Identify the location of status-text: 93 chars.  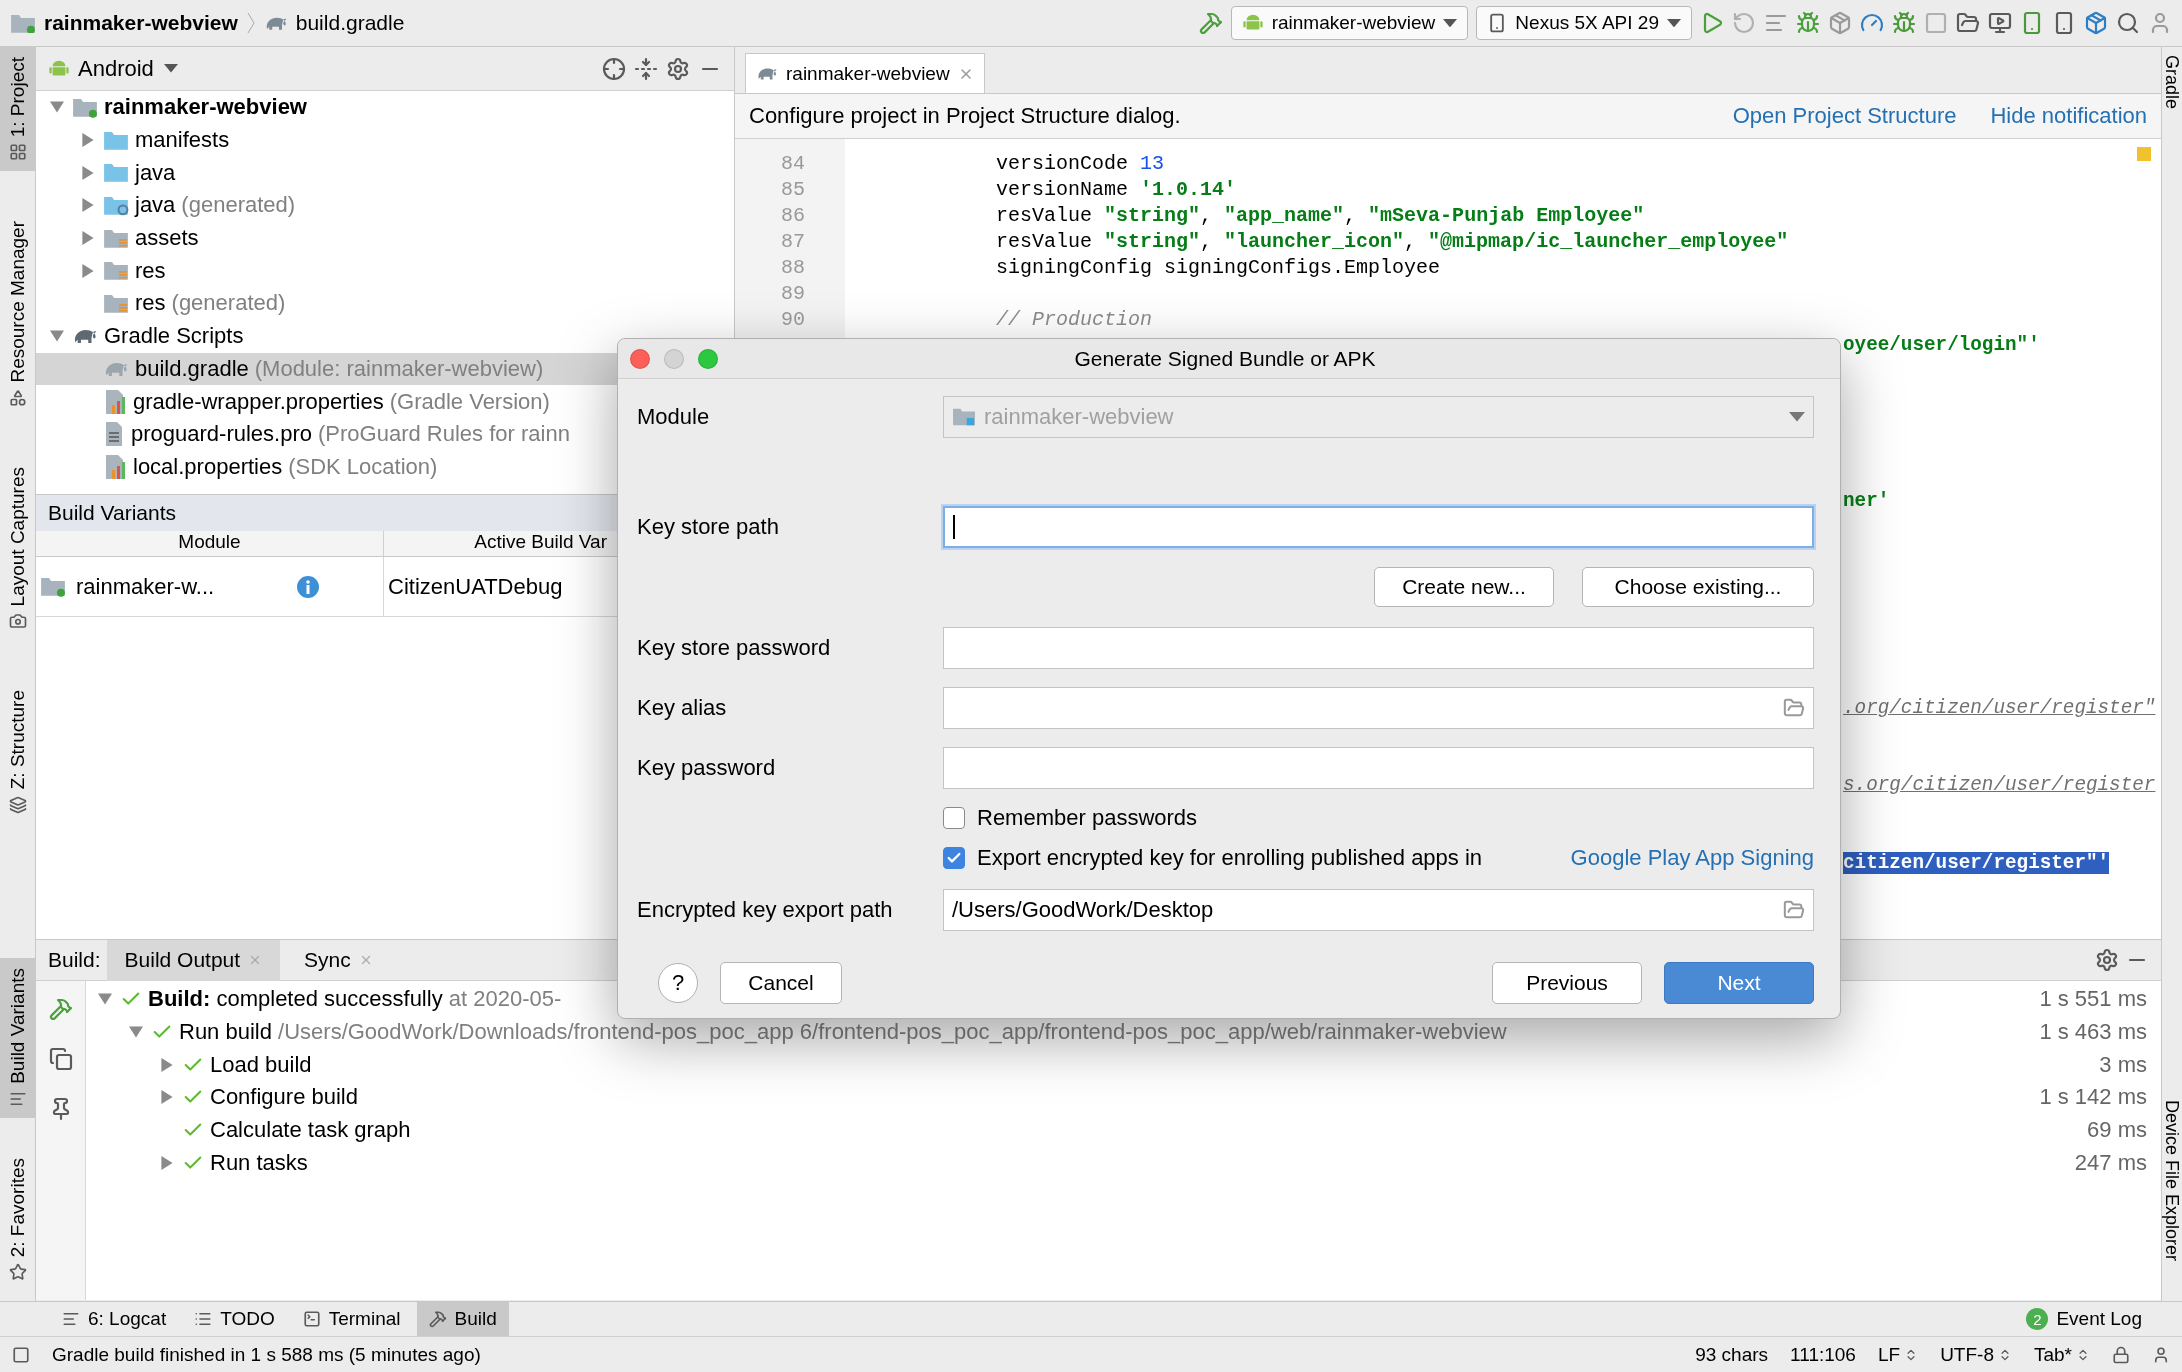
(1732, 1354).